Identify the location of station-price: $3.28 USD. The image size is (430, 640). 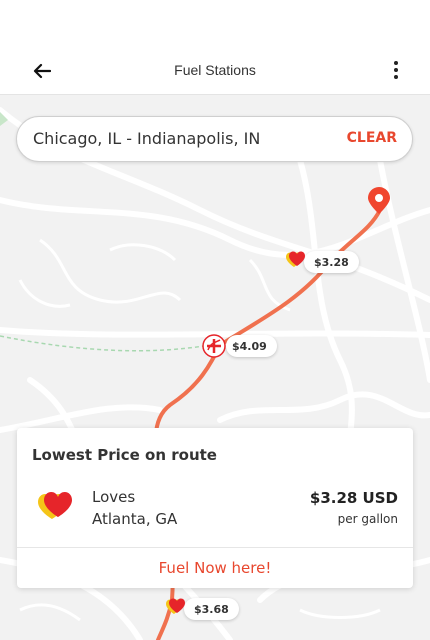
(353, 498).